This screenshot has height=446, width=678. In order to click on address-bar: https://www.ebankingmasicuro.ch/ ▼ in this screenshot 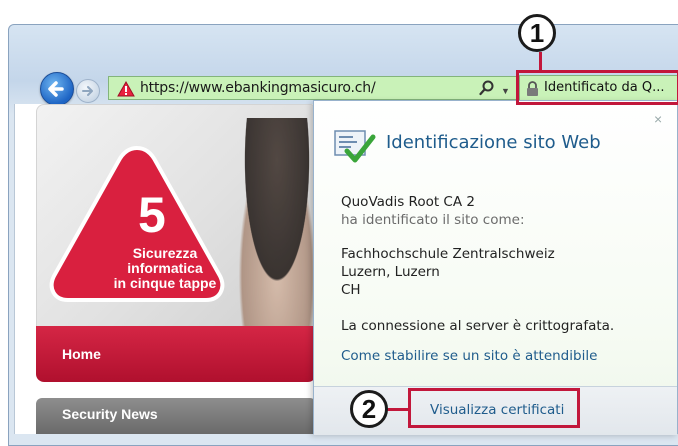, I will do `click(313, 88)`.